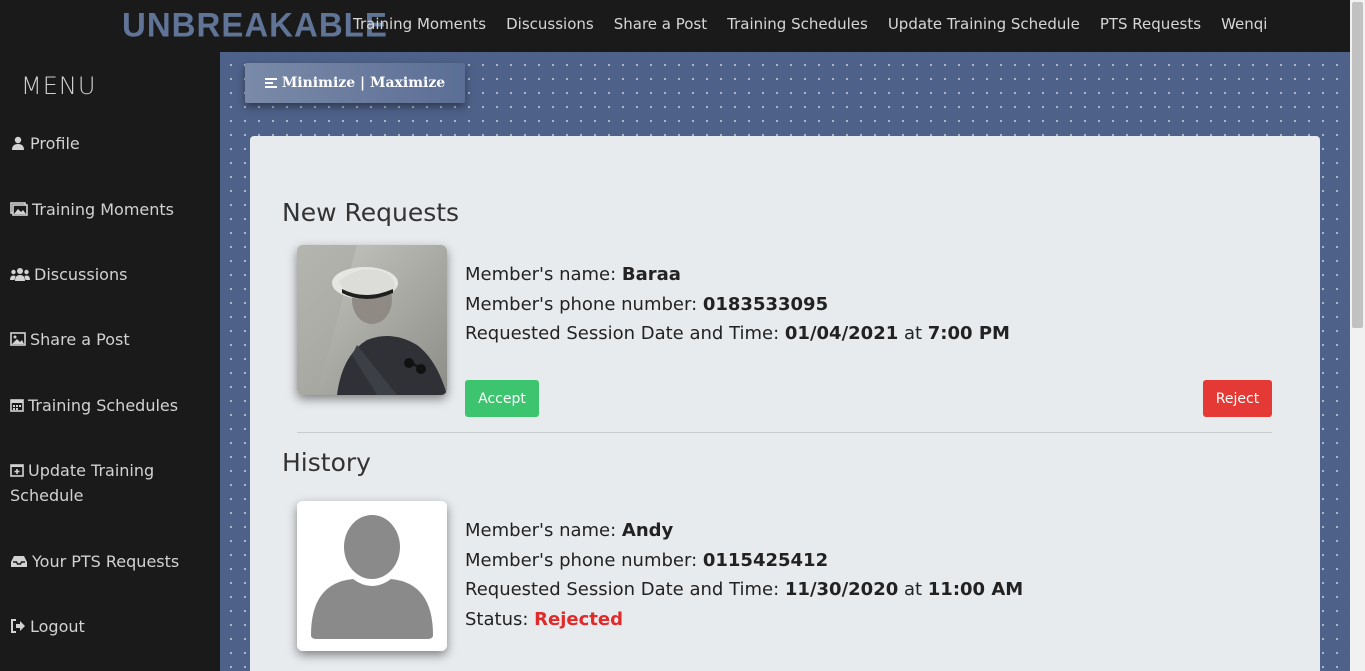 Image resolution: width=1365 pixels, height=671 pixels. I want to click on sidebar-item-discussions: Discussions, so click(110, 274).